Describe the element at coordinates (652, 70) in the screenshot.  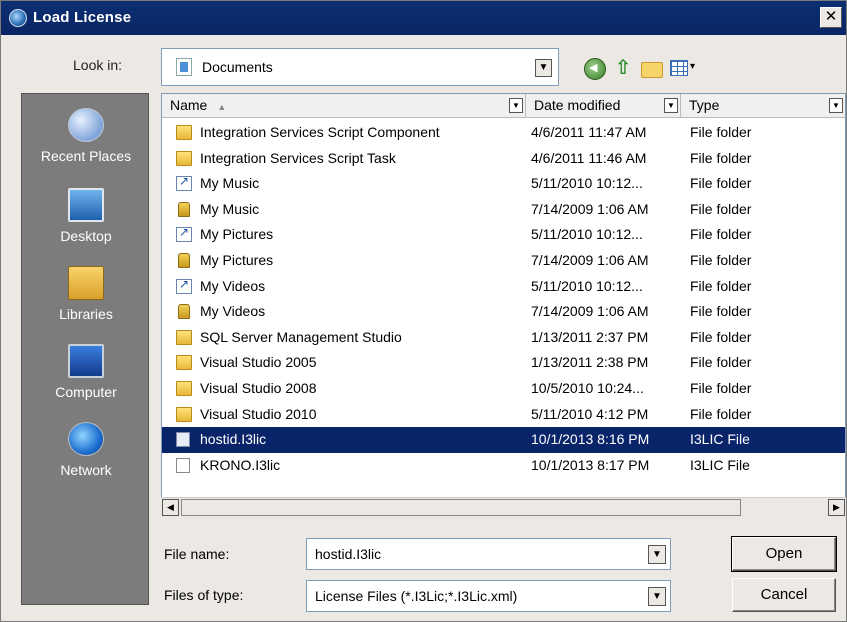
I see `new-folder-icon` at that location.